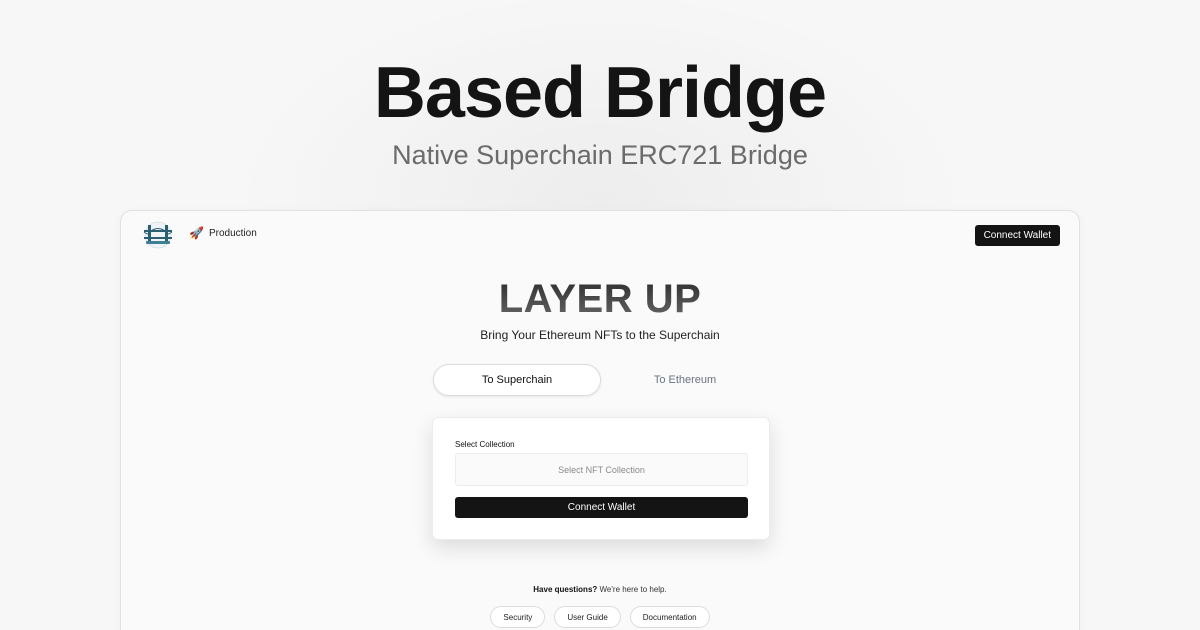  I want to click on security-link: Security, so click(518, 617).